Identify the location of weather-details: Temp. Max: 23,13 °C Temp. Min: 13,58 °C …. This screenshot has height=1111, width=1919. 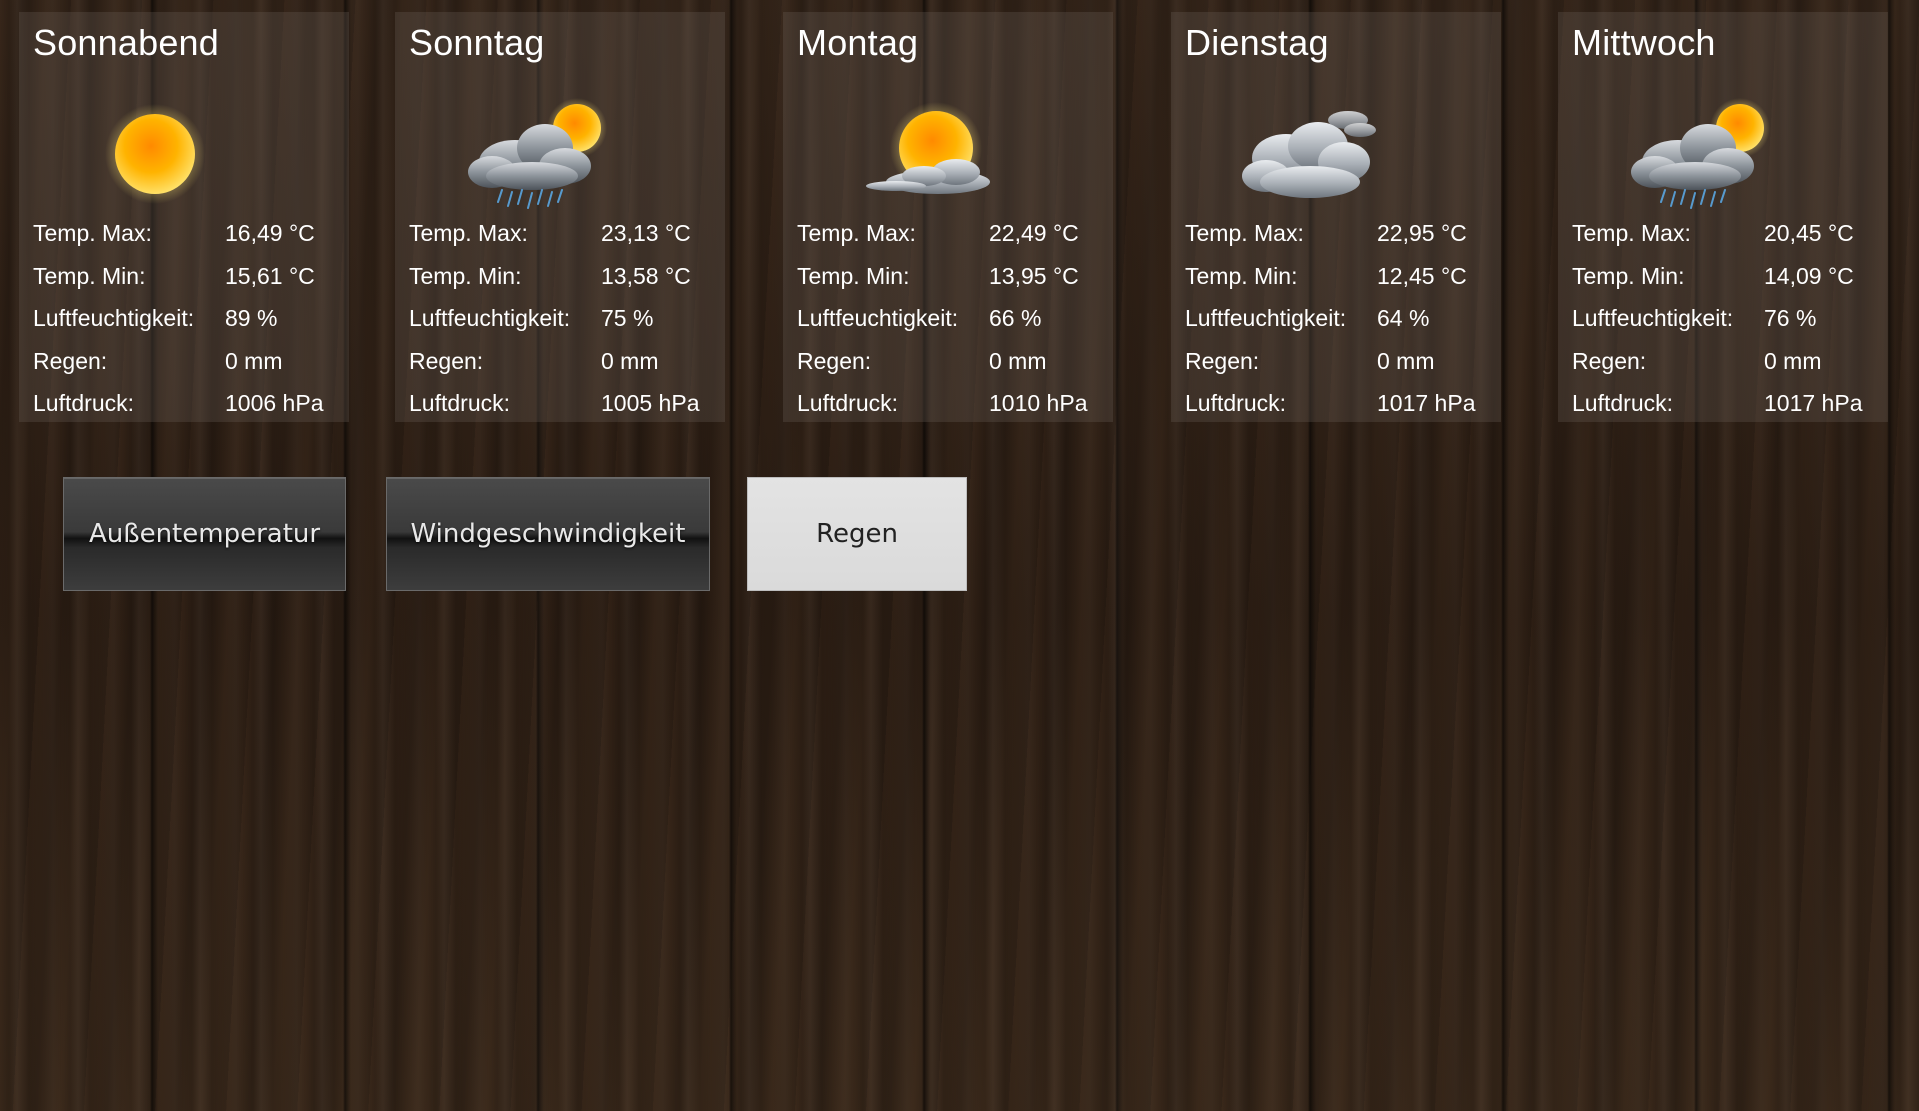
(564, 318).